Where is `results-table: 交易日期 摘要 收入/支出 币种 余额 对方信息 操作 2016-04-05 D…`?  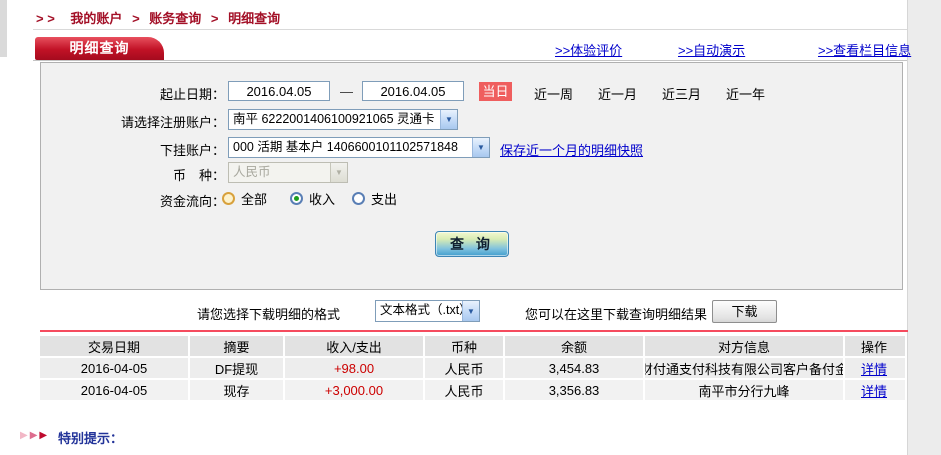 results-table: 交易日期 摘要 收入/支出 币种 余额 对方信息 操作 2016-04-05 D… is located at coordinates (472, 369).